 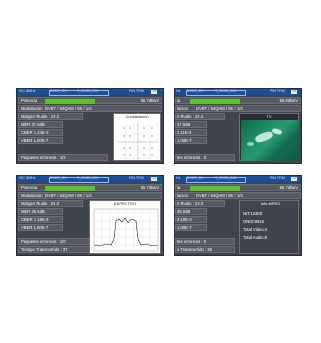 What do you see at coordinates (253, 221) in the screenshot?
I see `mpeg-onid: ONID:8916` at bounding box center [253, 221].